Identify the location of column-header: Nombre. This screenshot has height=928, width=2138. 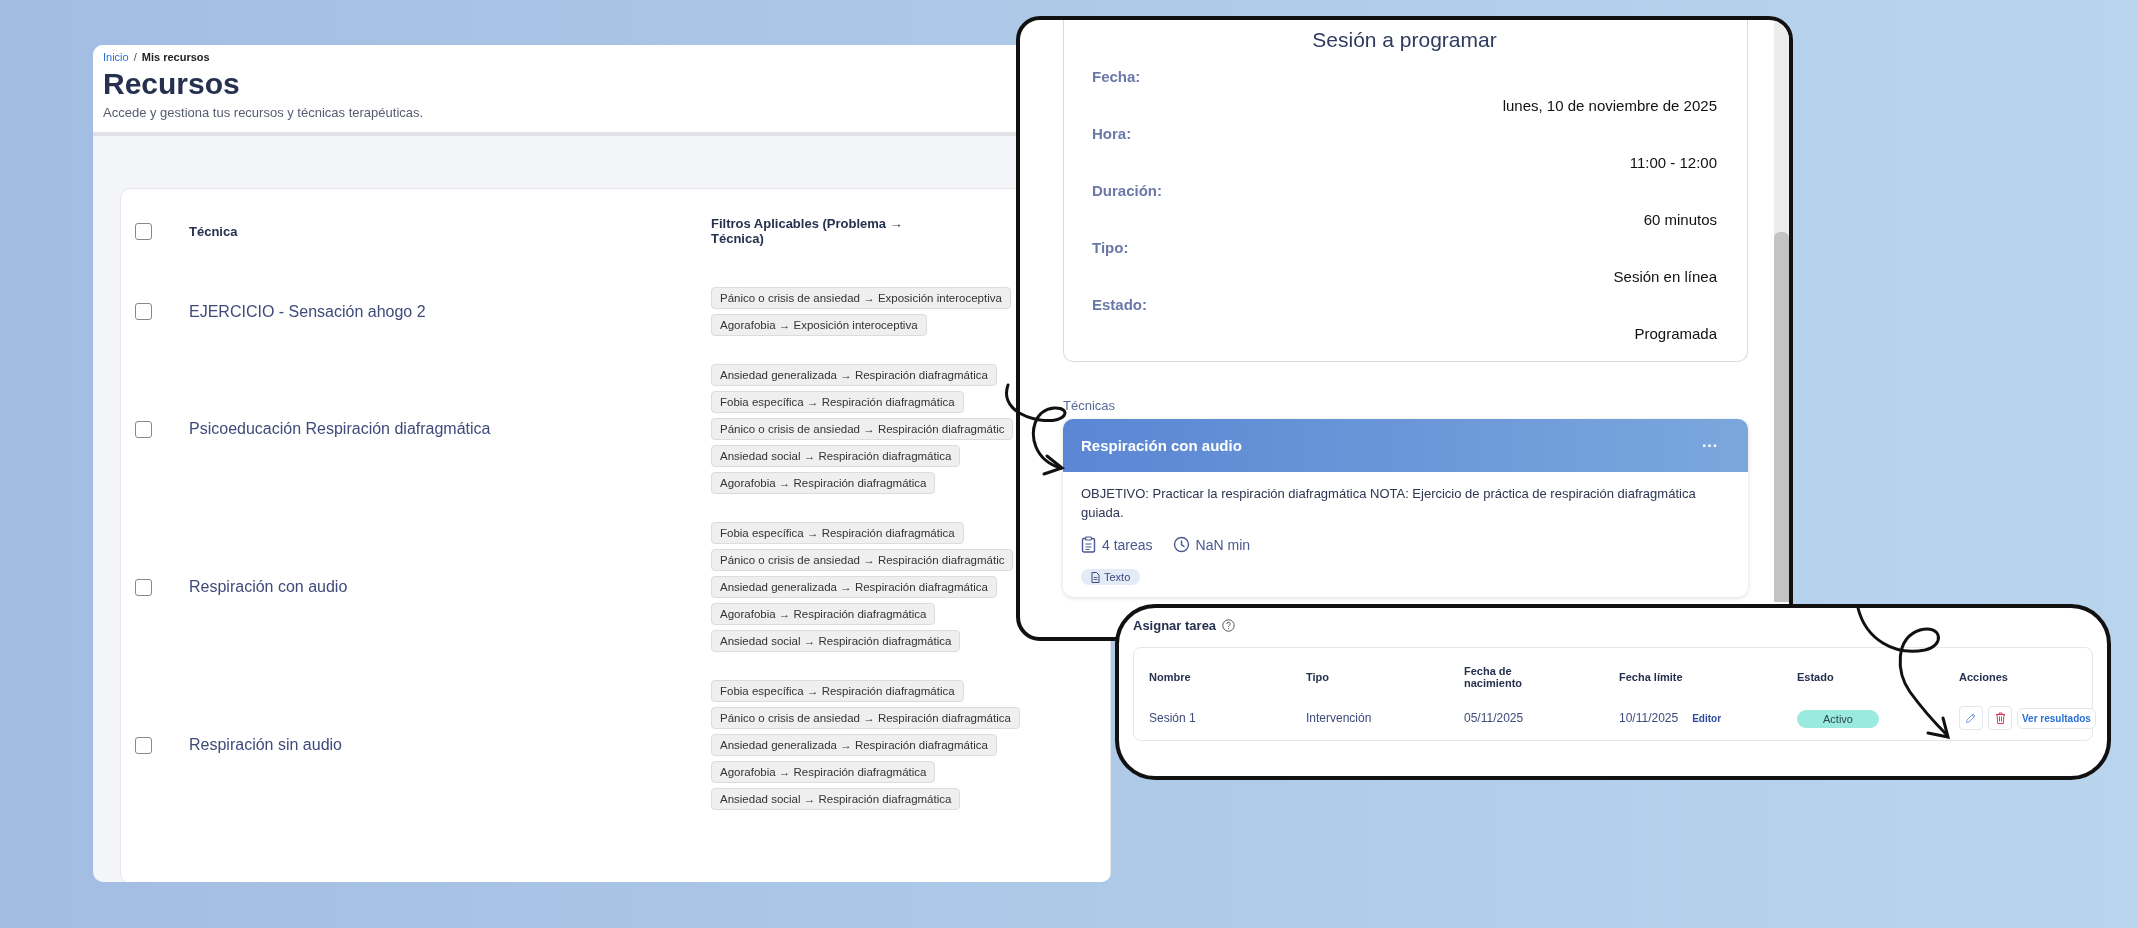
(1170, 677).